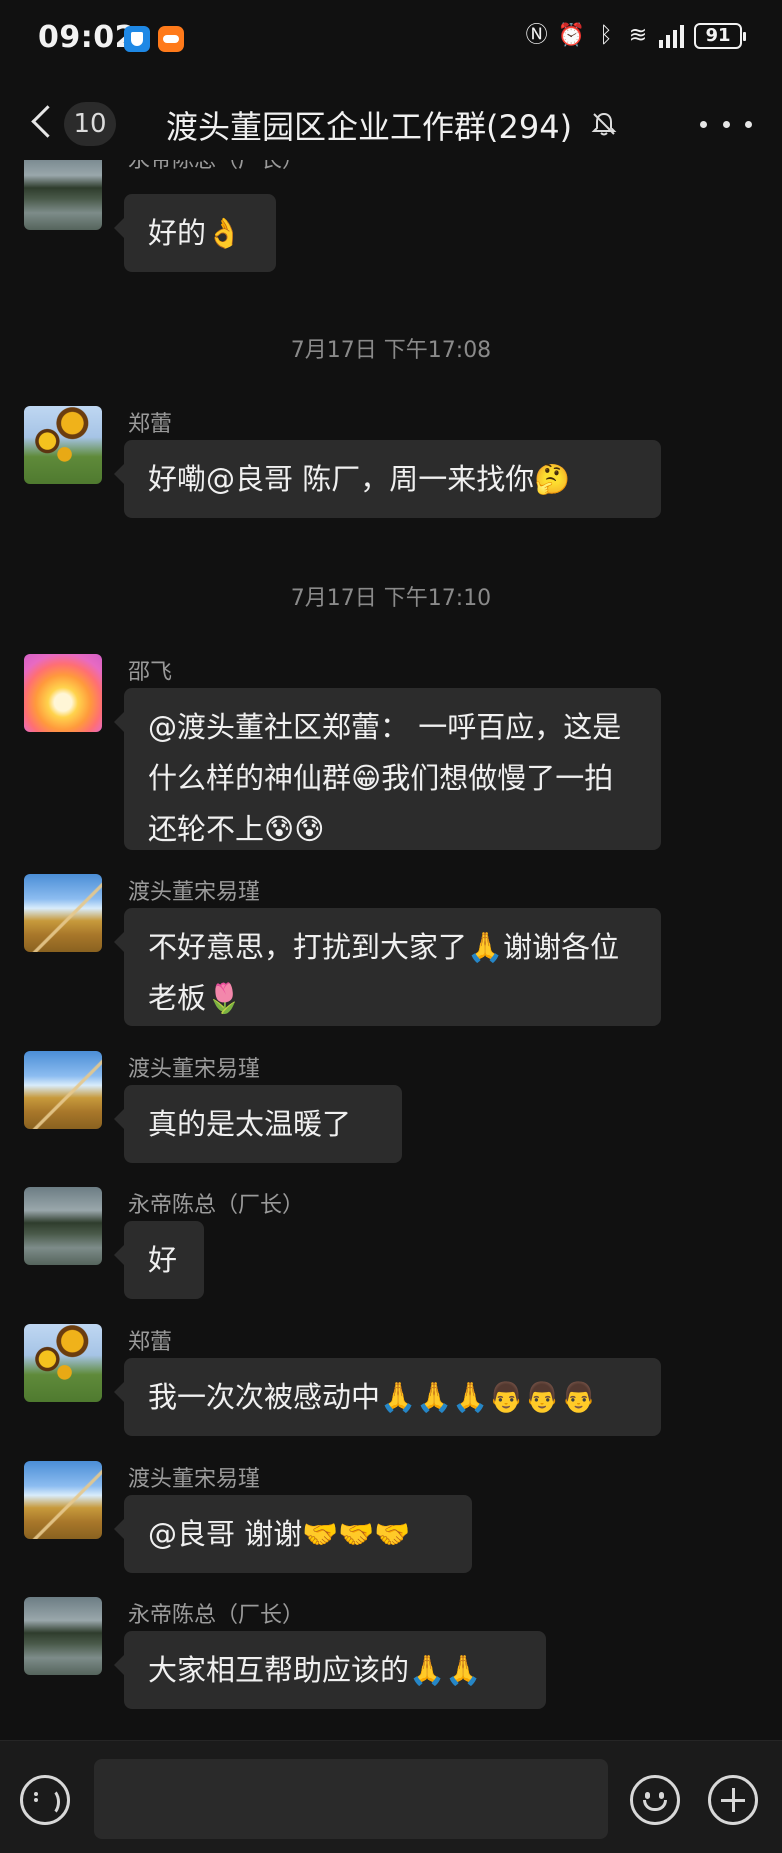 This screenshot has width=782, height=1853. Describe the element at coordinates (391, 350) in the screenshot. I see `timestamp: 7月17日 下午17:08` at that location.